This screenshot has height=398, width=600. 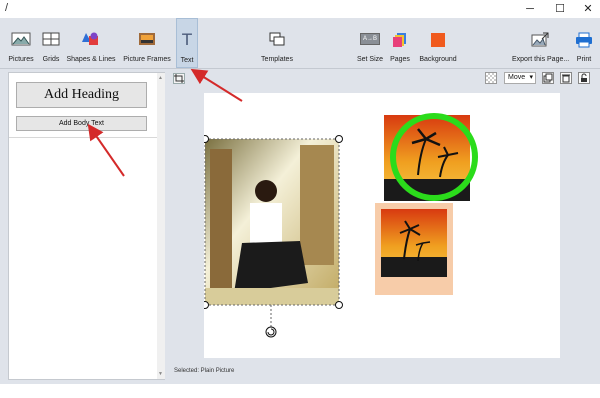 I want to click on picture-frames-button: Picture Frames, so click(x=147, y=43).